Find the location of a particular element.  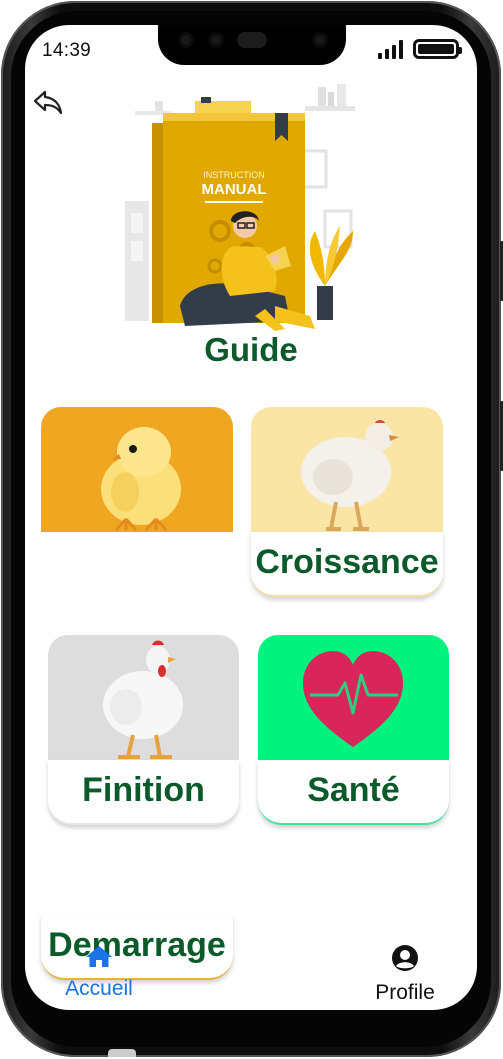

earpiece-speaker is located at coordinates (252, 40).